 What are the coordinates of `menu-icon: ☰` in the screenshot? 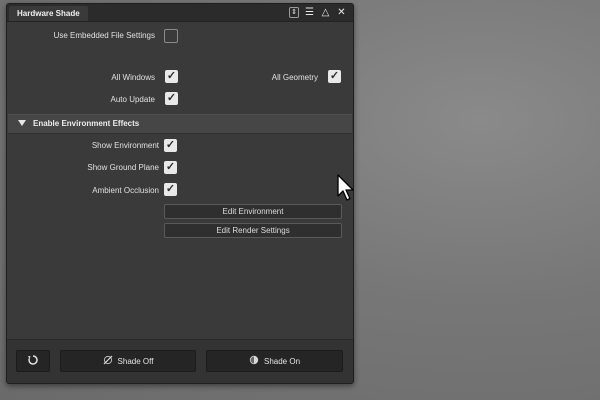 It's located at (309, 12).